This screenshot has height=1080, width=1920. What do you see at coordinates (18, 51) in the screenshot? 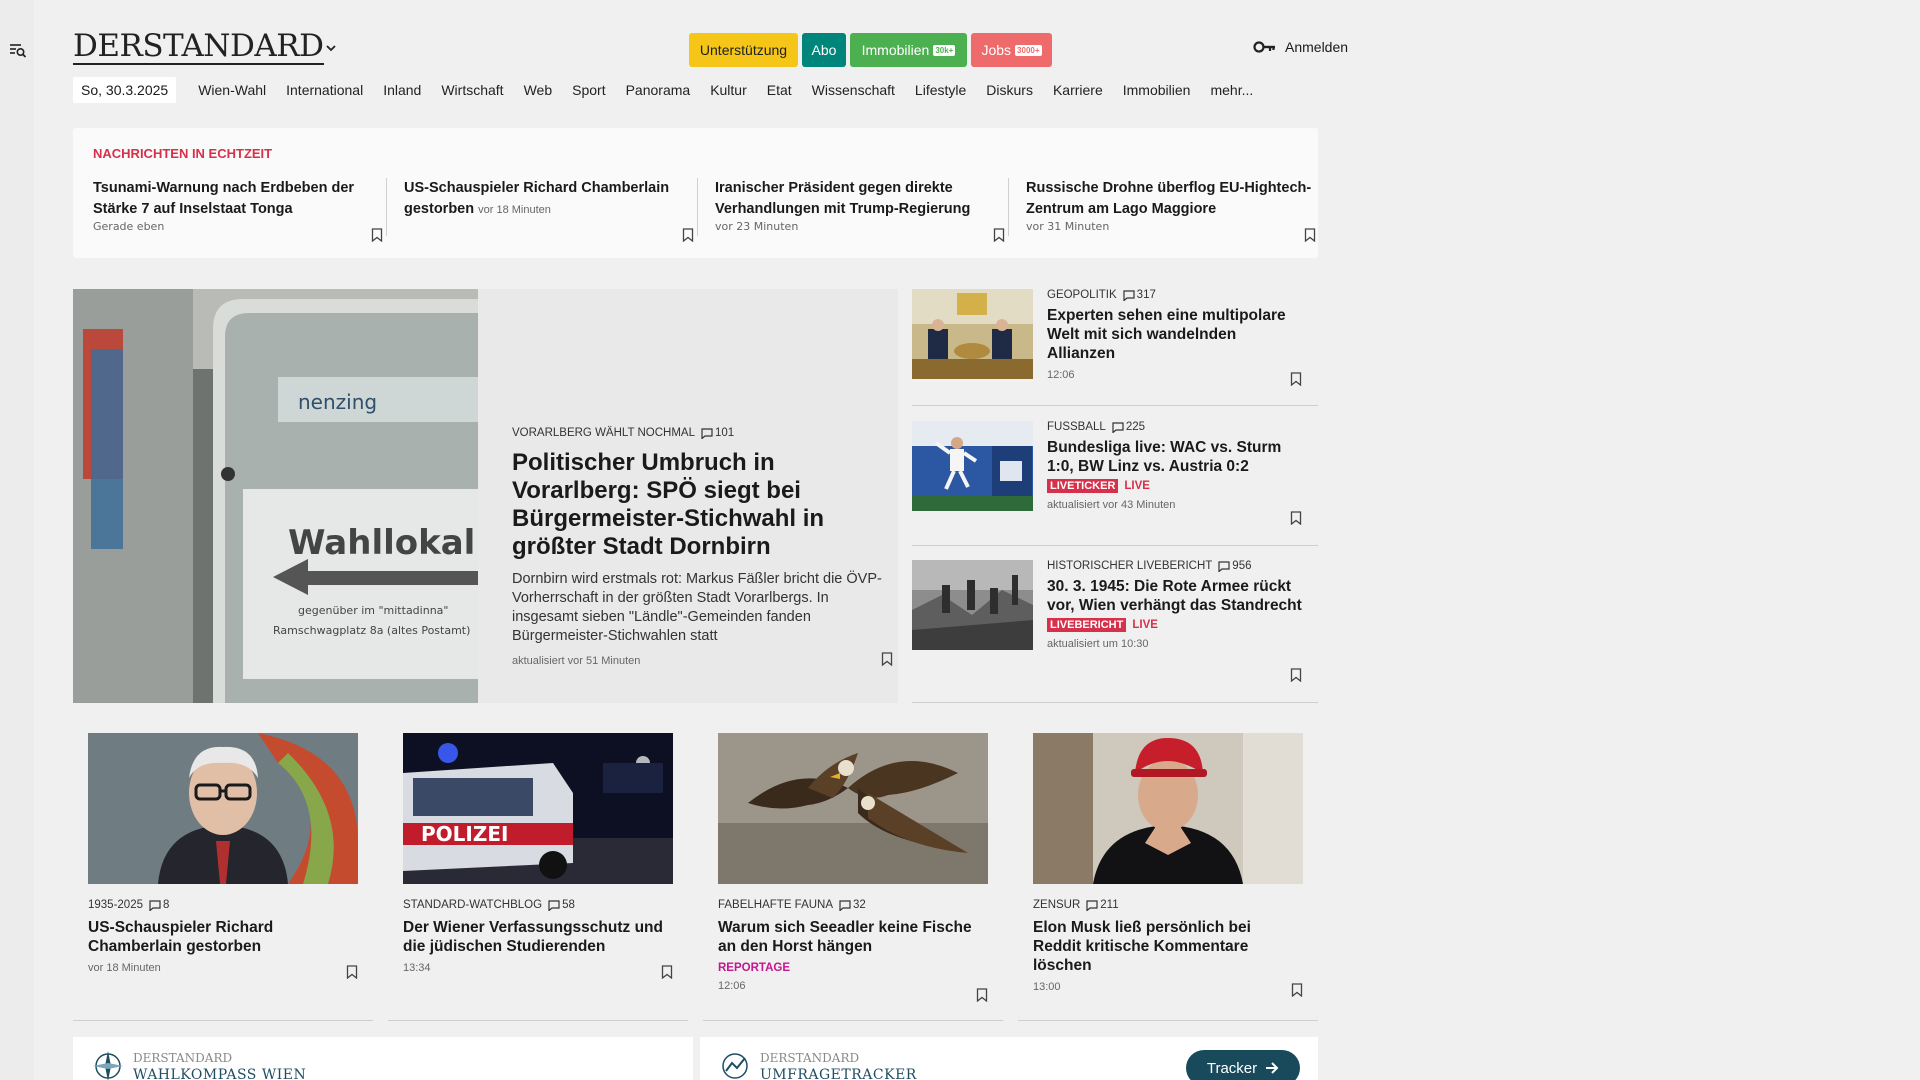
I see `menu-search-icon` at bounding box center [18, 51].